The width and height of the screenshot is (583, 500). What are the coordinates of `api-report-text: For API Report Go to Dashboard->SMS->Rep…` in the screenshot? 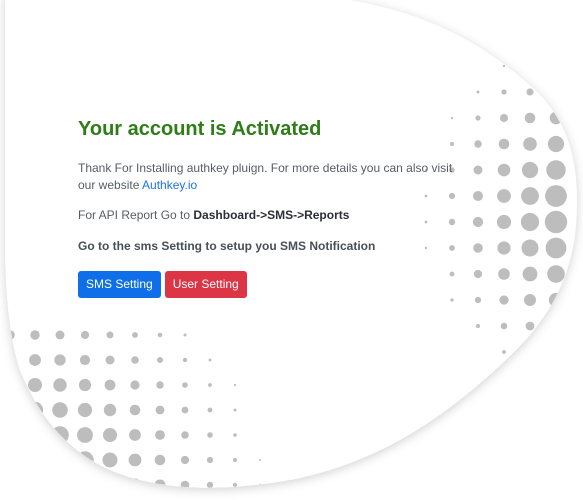 It's located at (268, 215).